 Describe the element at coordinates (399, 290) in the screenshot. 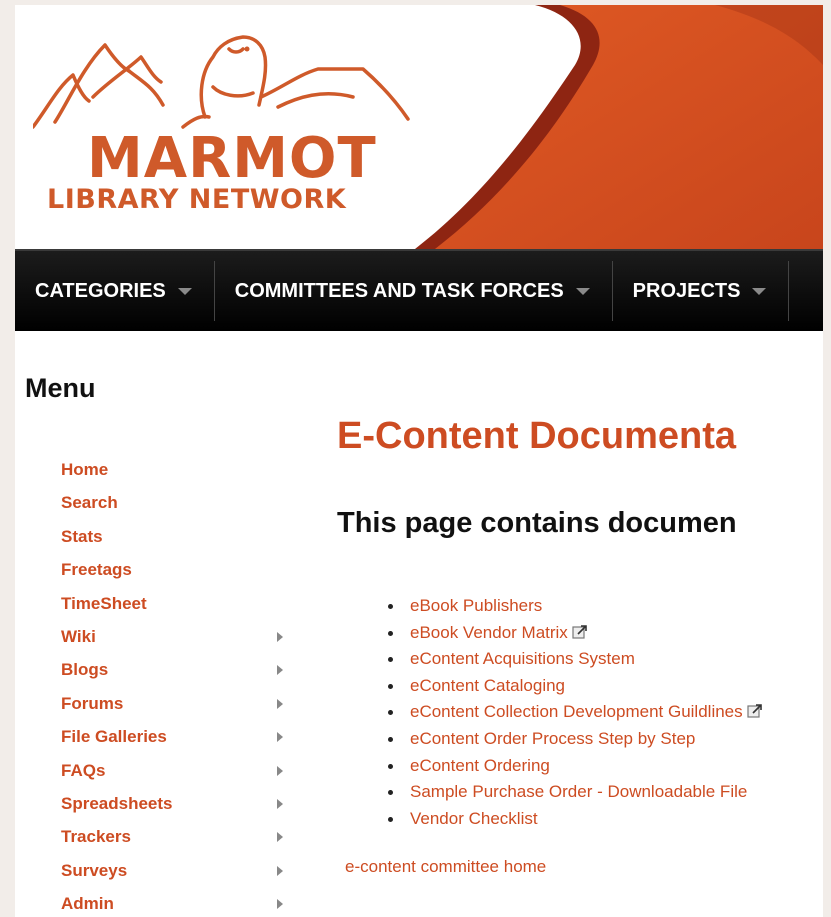

I see `nav-item-label: COMMITTEES AND TASK FORCES` at that location.